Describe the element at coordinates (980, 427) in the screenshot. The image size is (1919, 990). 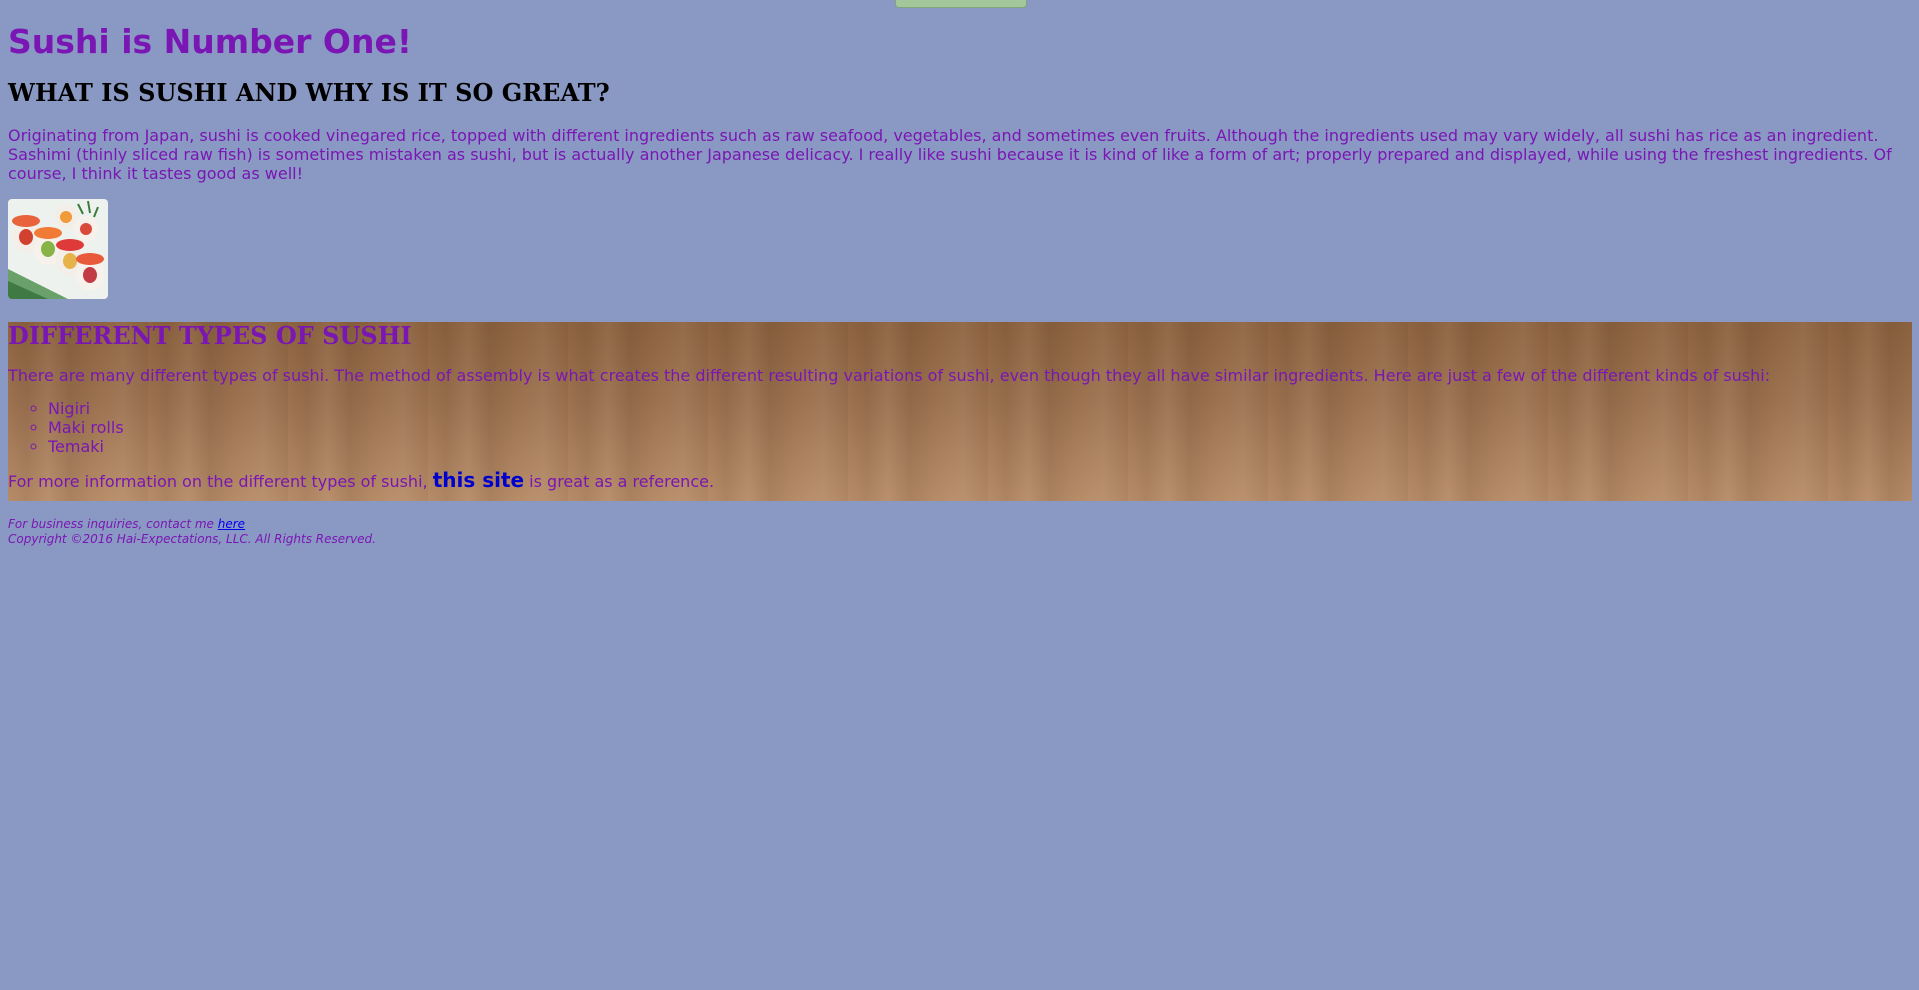
I see `list-item-maki-rolls: Maki rolls` at that location.